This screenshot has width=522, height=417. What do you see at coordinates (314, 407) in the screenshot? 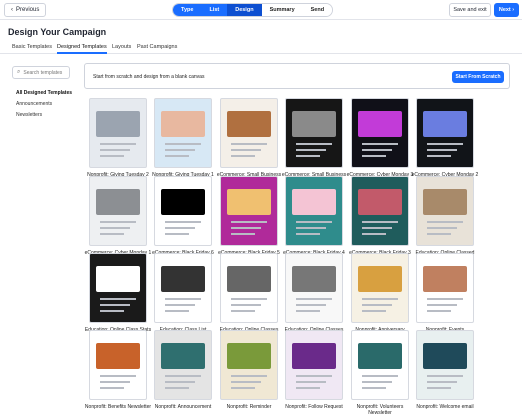
I see `template-name: Nonprofit: Follow Request` at bounding box center [314, 407].